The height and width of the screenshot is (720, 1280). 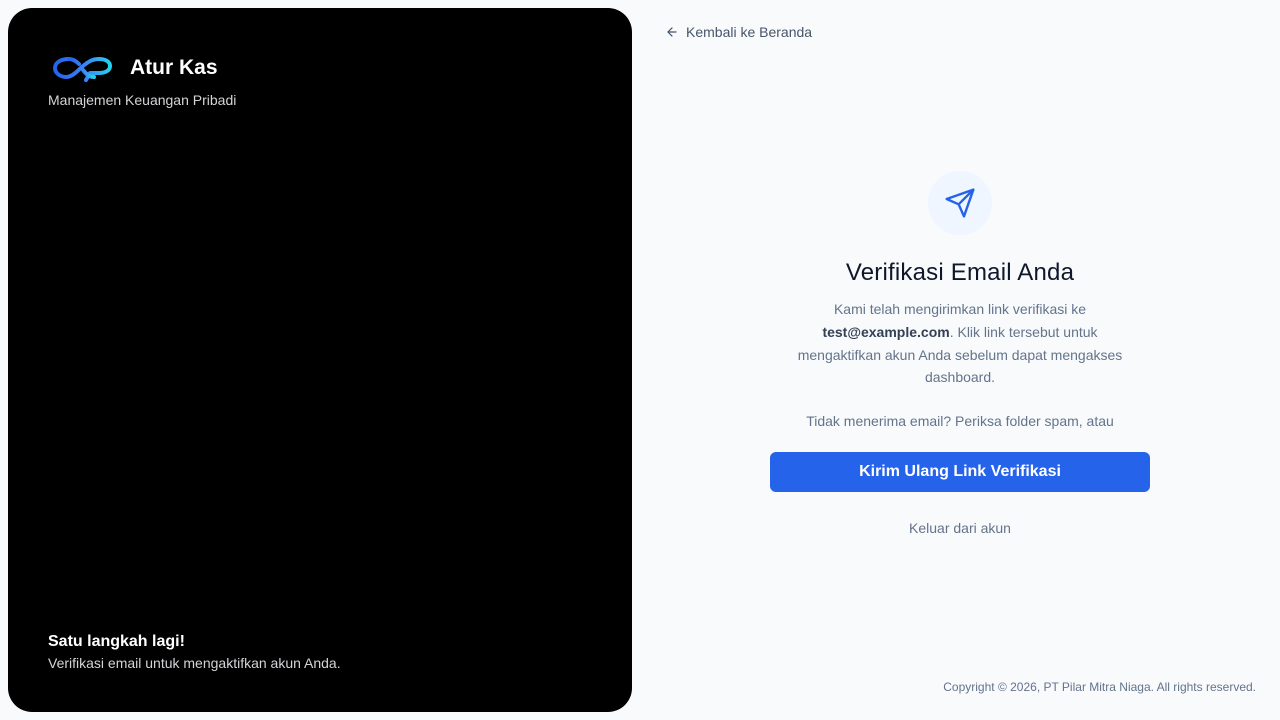 What do you see at coordinates (886, 331) in the screenshot?
I see `user-email: test@example.com` at bounding box center [886, 331].